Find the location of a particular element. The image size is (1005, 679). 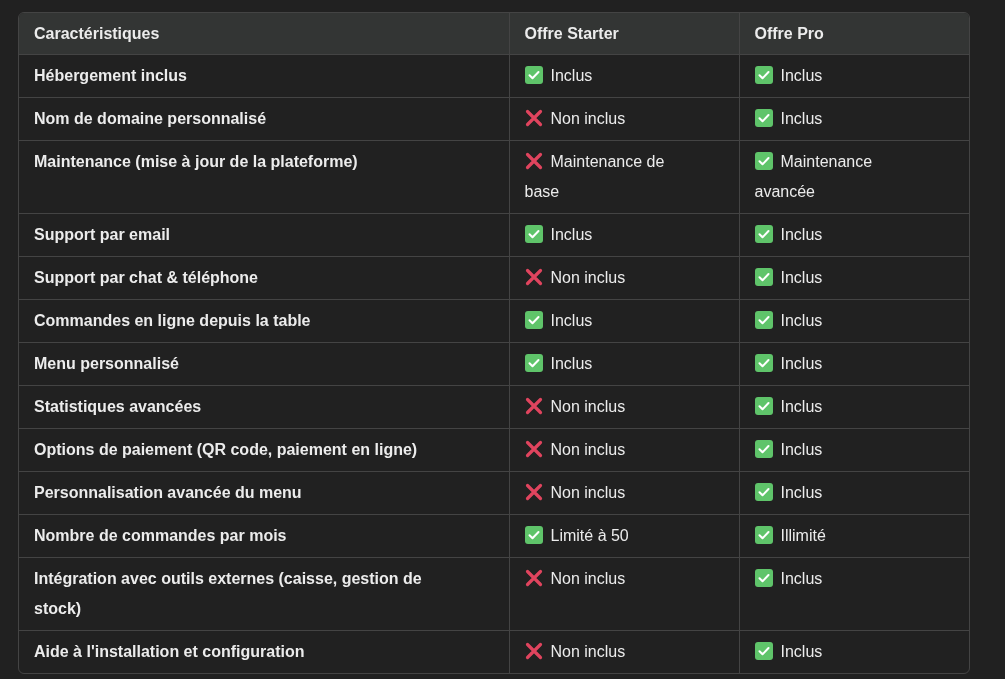

column-header: Offre Starter is located at coordinates (624, 34).